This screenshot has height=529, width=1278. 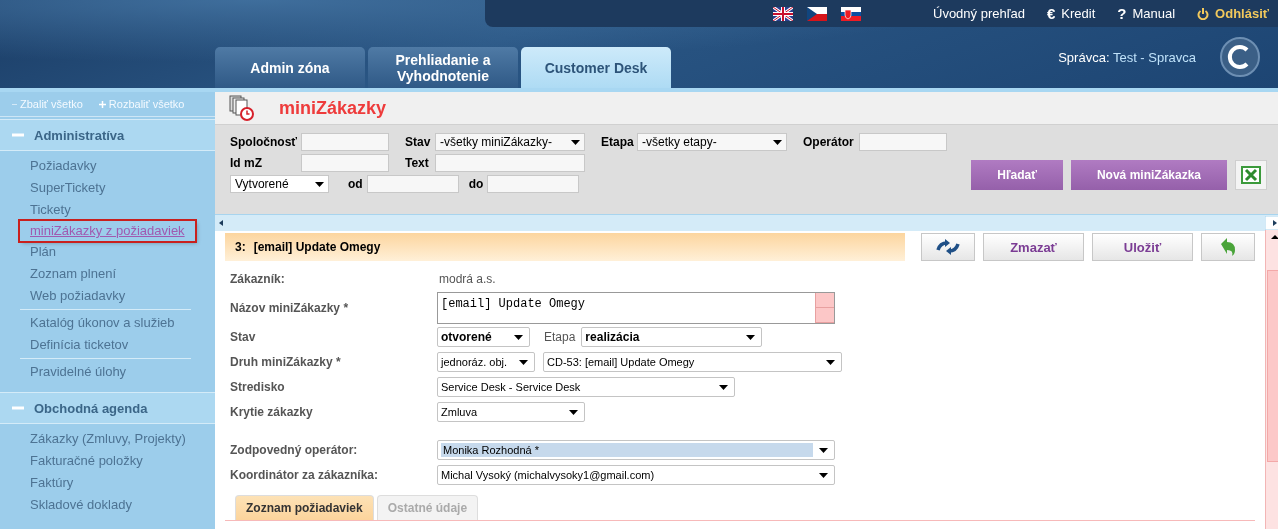 I want to click on back-button, so click(x=1228, y=247).